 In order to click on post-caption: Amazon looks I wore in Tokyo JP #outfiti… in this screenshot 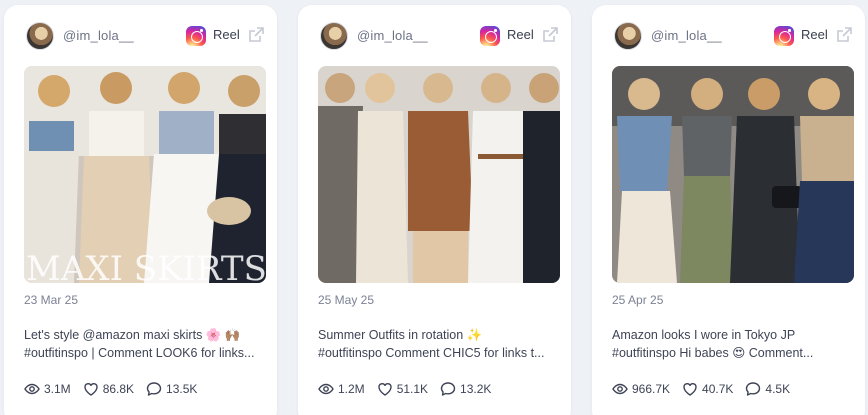, I will do `click(733, 344)`.